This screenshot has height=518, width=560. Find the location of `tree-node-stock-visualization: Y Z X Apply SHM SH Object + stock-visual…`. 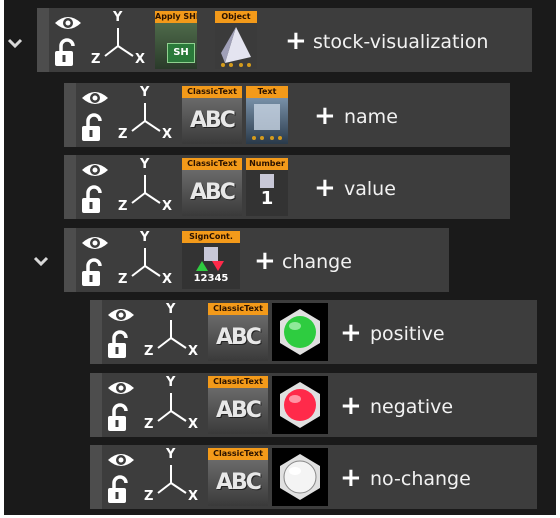

tree-node-stock-visualization: Y Z X Apply SHM SH Object + stock-visual… is located at coordinates (284, 40).